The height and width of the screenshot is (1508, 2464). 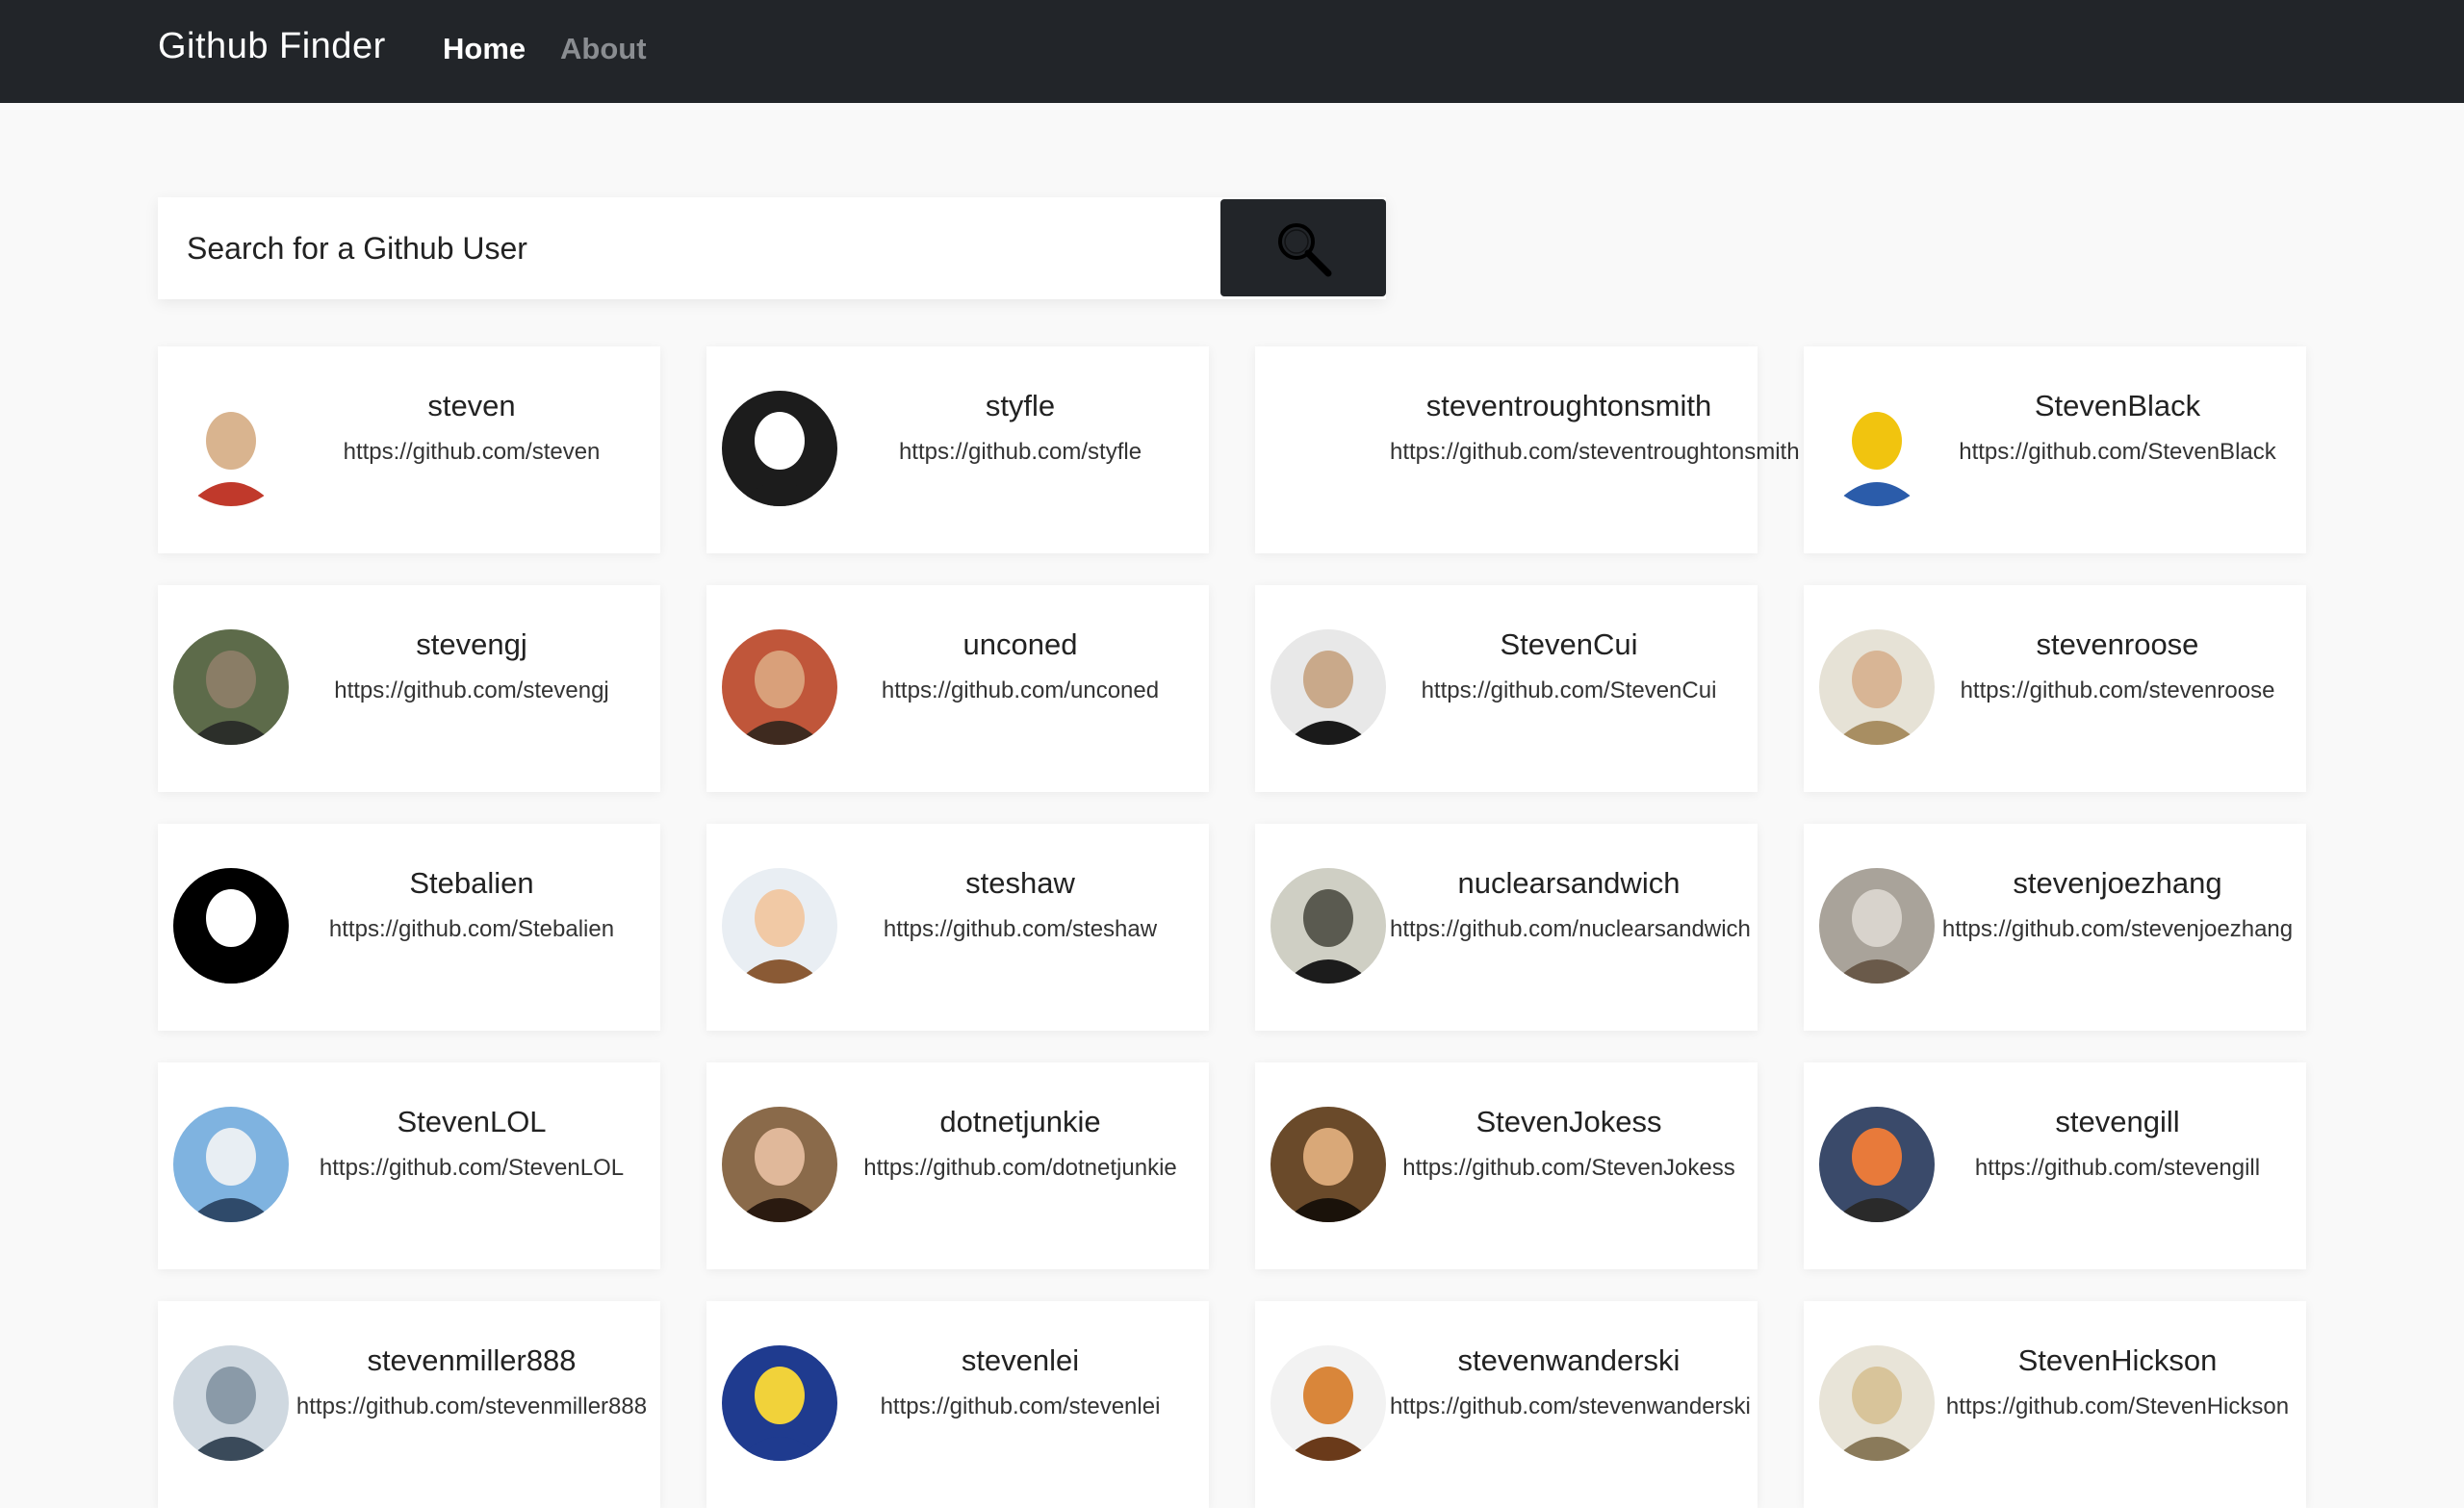 I want to click on user-card: StevenCui https://github.com/StevenCui, so click(x=1506, y=688).